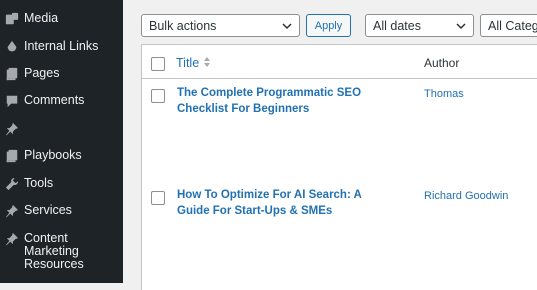 The height and width of the screenshot is (290, 537). I want to click on column-title-header: Title, so click(187, 63).